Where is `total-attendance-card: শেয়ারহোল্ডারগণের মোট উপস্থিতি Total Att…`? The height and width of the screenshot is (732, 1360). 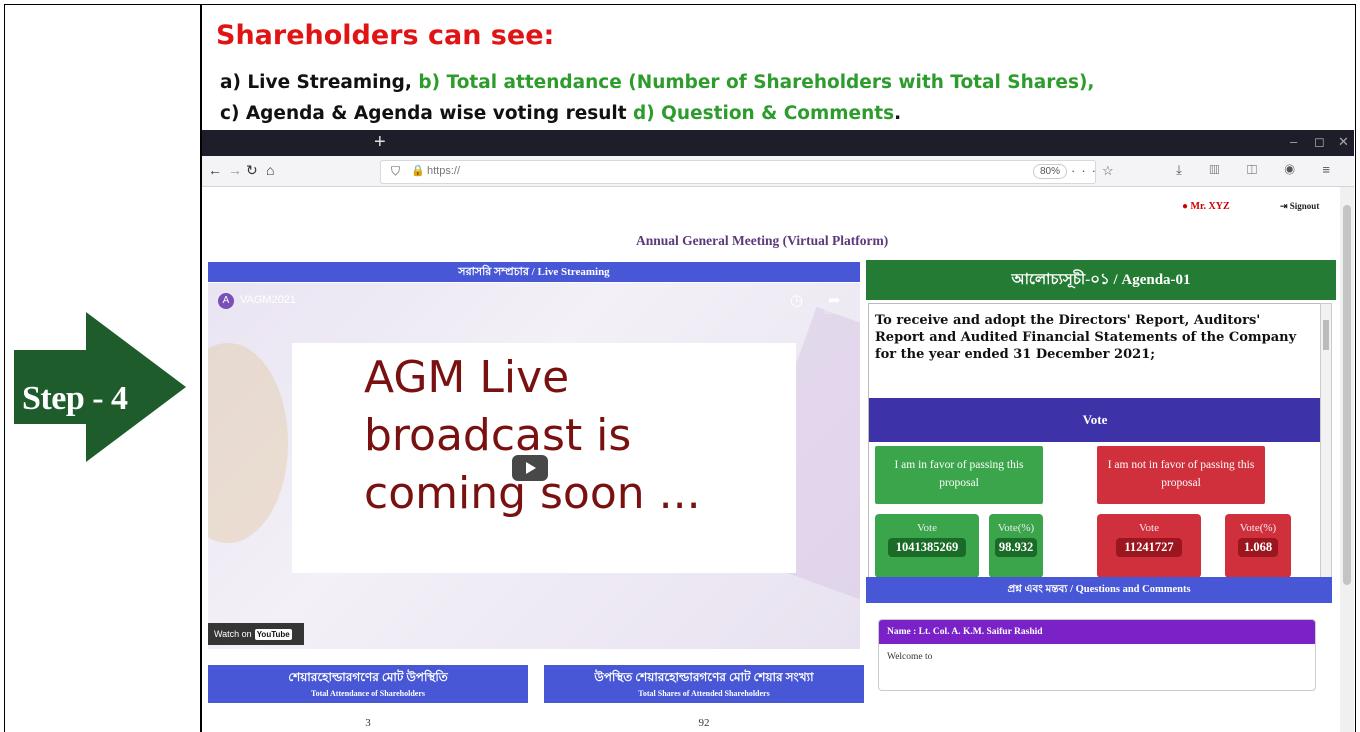 total-attendance-card: শেয়ারহোল্ডারগণের মোট উপস্থিতি Total Att… is located at coordinates (368, 698).